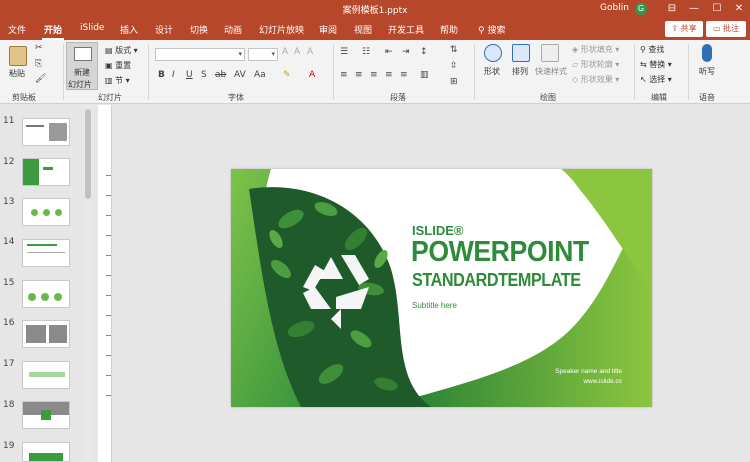 The width and height of the screenshot is (750, 462). Describe the element at coordinates (643, 49) in the screenshot. I see `search-icon: ⚲` at that location.